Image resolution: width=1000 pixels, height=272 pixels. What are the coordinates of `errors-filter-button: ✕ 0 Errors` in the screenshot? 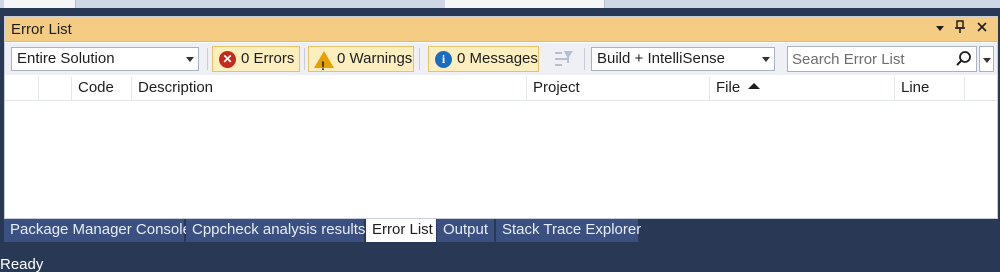 It's located at (256, 59).